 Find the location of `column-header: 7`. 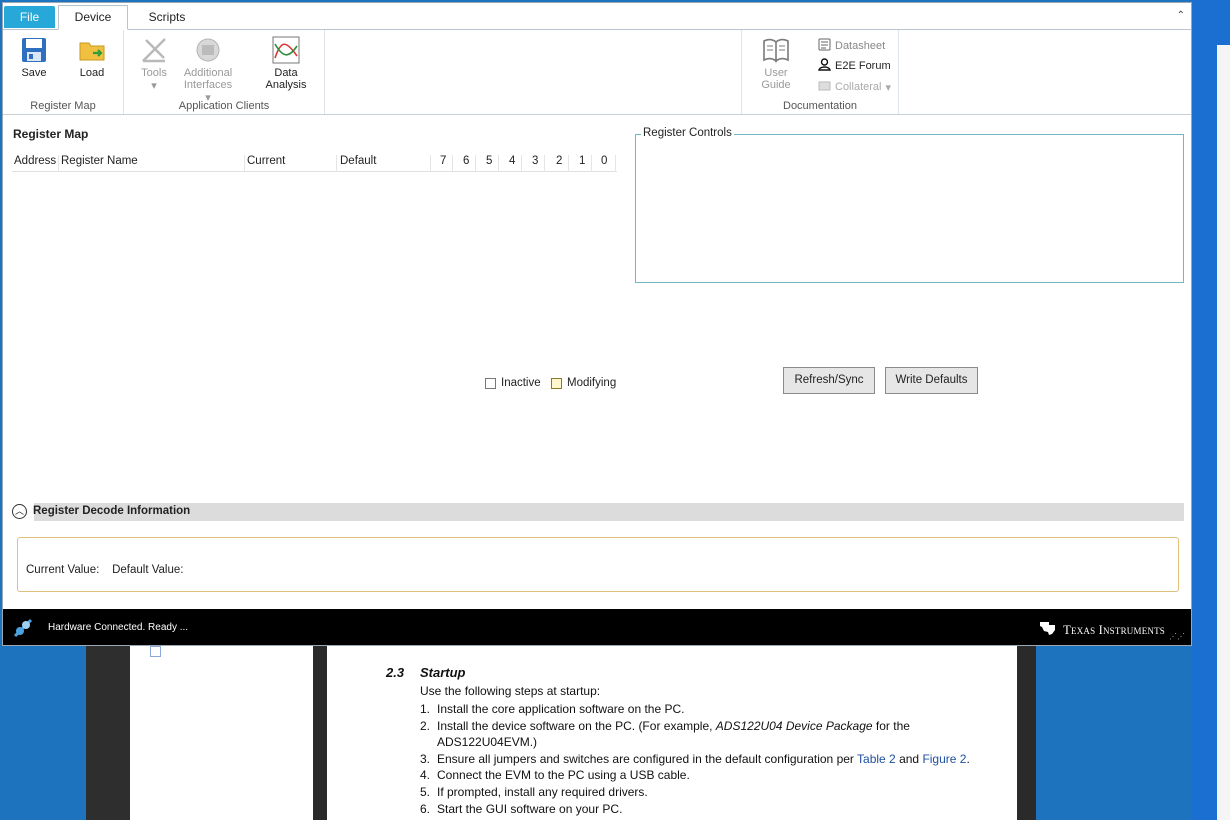

column-header: 7 is located at coordinates (446, 163).